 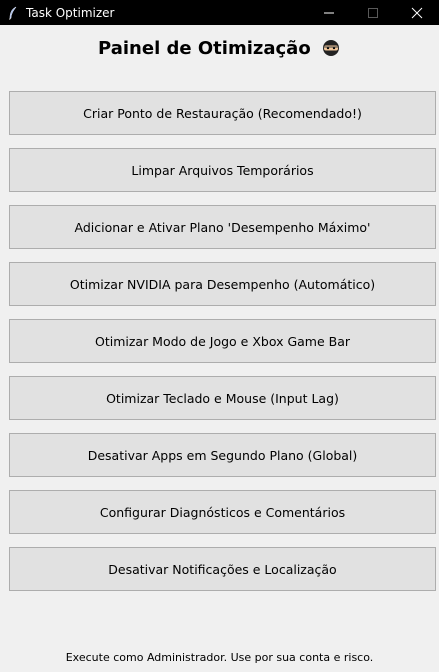 I want to click on ninja-face-icon, so click(x=331, y=50).